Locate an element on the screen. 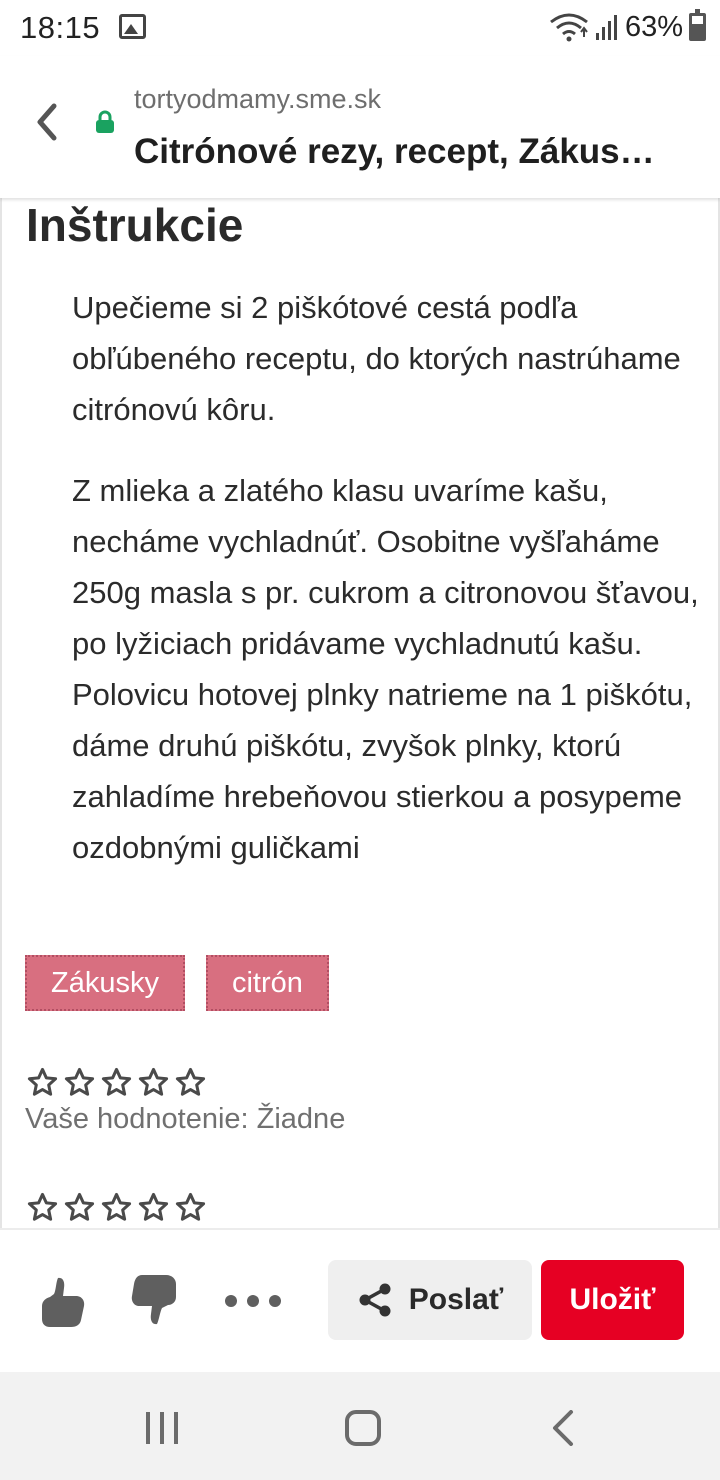 This screenshot has width=720, height=1480. status-right: 63% is located at coordinates (627, 26).